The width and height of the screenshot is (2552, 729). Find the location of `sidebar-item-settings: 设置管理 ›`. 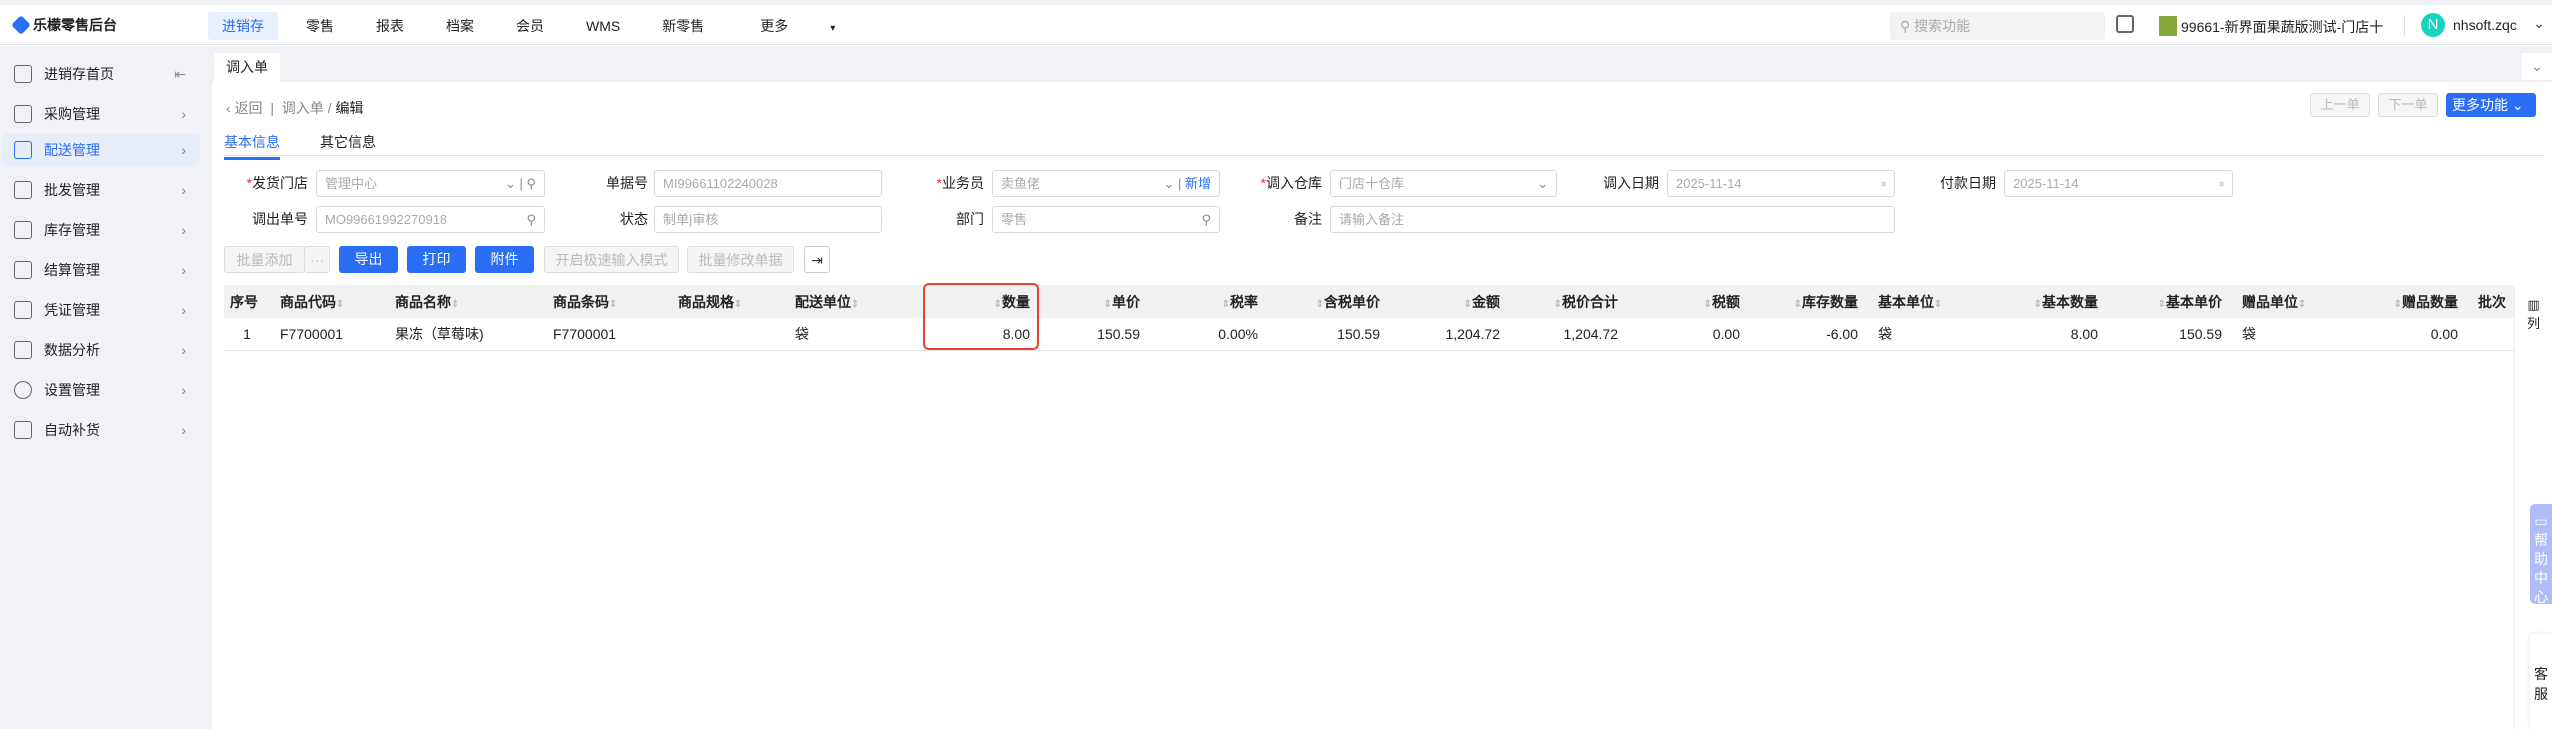

sidebar-item-settings: 设置管理 › is located at coordinates (101, 390).